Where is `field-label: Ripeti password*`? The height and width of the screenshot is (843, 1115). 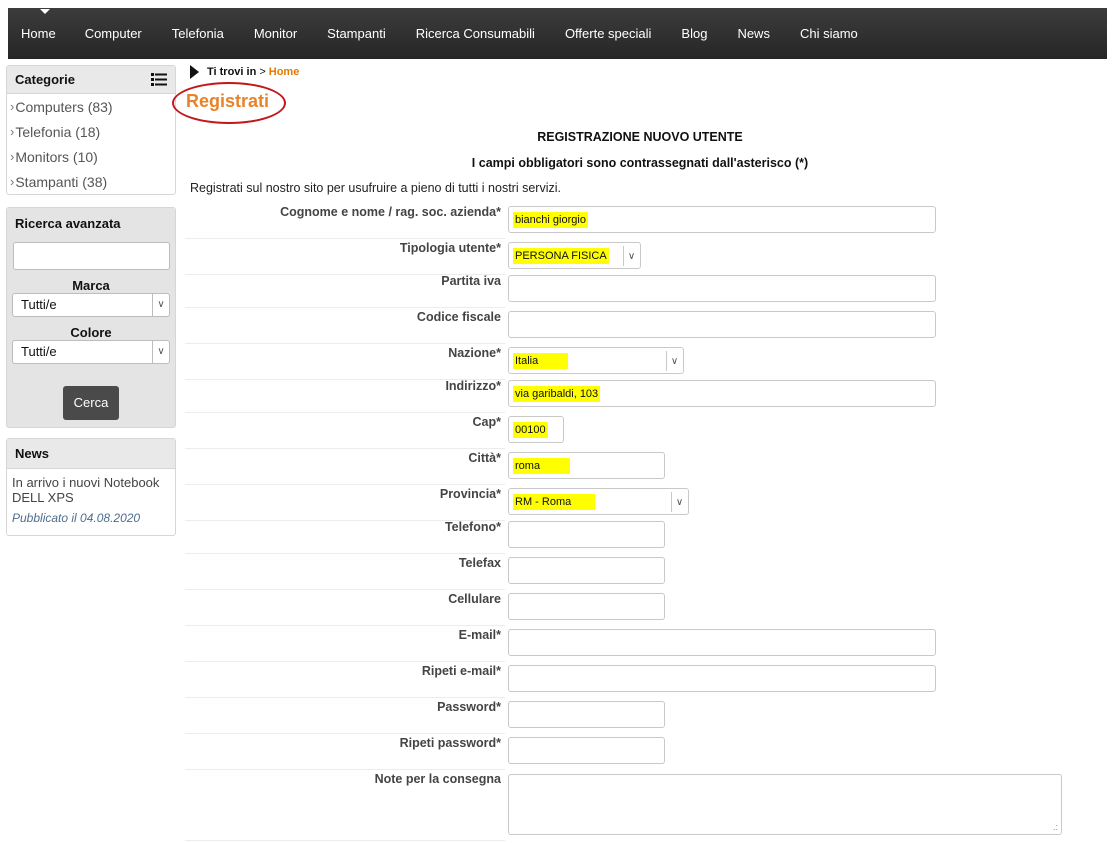
field-label: Ripeti password* is located at coordinates (450, 743).